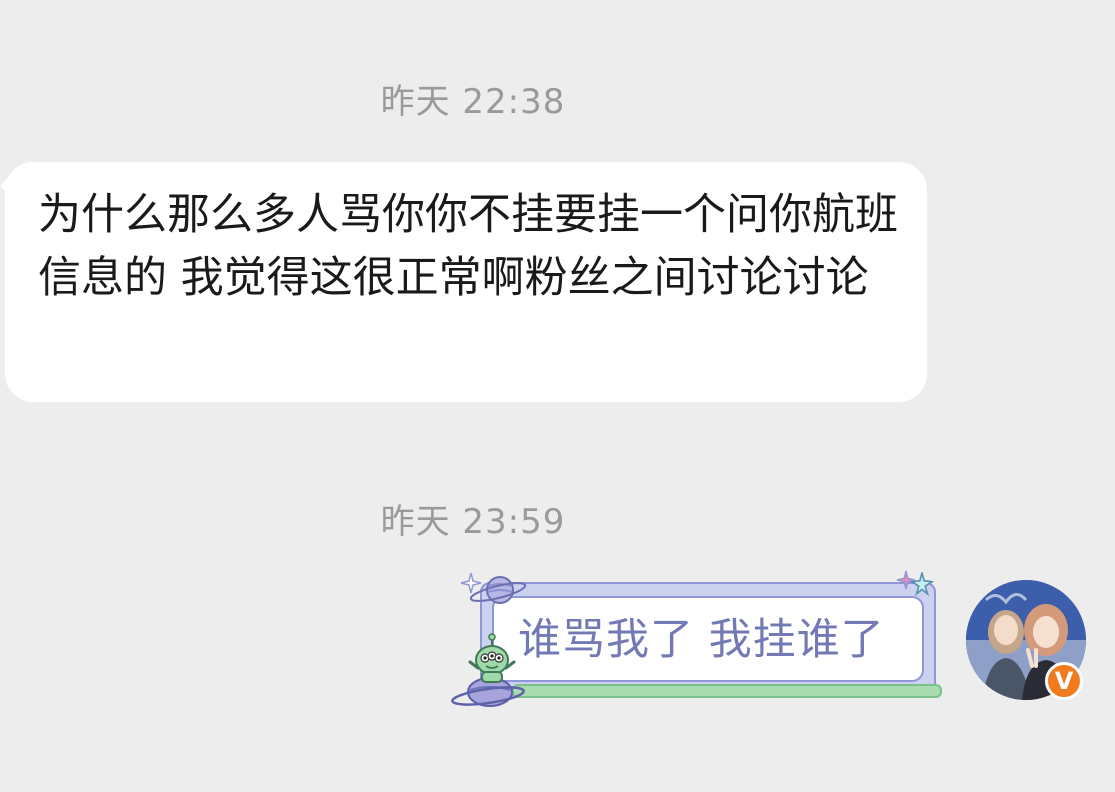 This screenshot has width=1115, height=792. I want to click on bubble-frame-front: 谁骂我了 我挂谁了, so click(708, 639).